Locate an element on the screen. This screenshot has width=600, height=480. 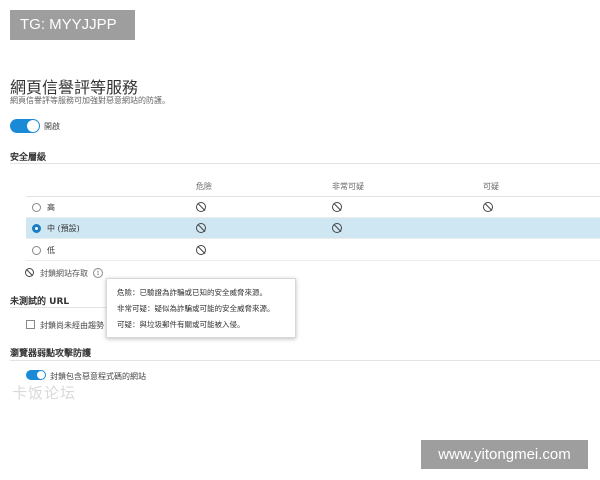
radio-medium is located at coordinates (36, 228).